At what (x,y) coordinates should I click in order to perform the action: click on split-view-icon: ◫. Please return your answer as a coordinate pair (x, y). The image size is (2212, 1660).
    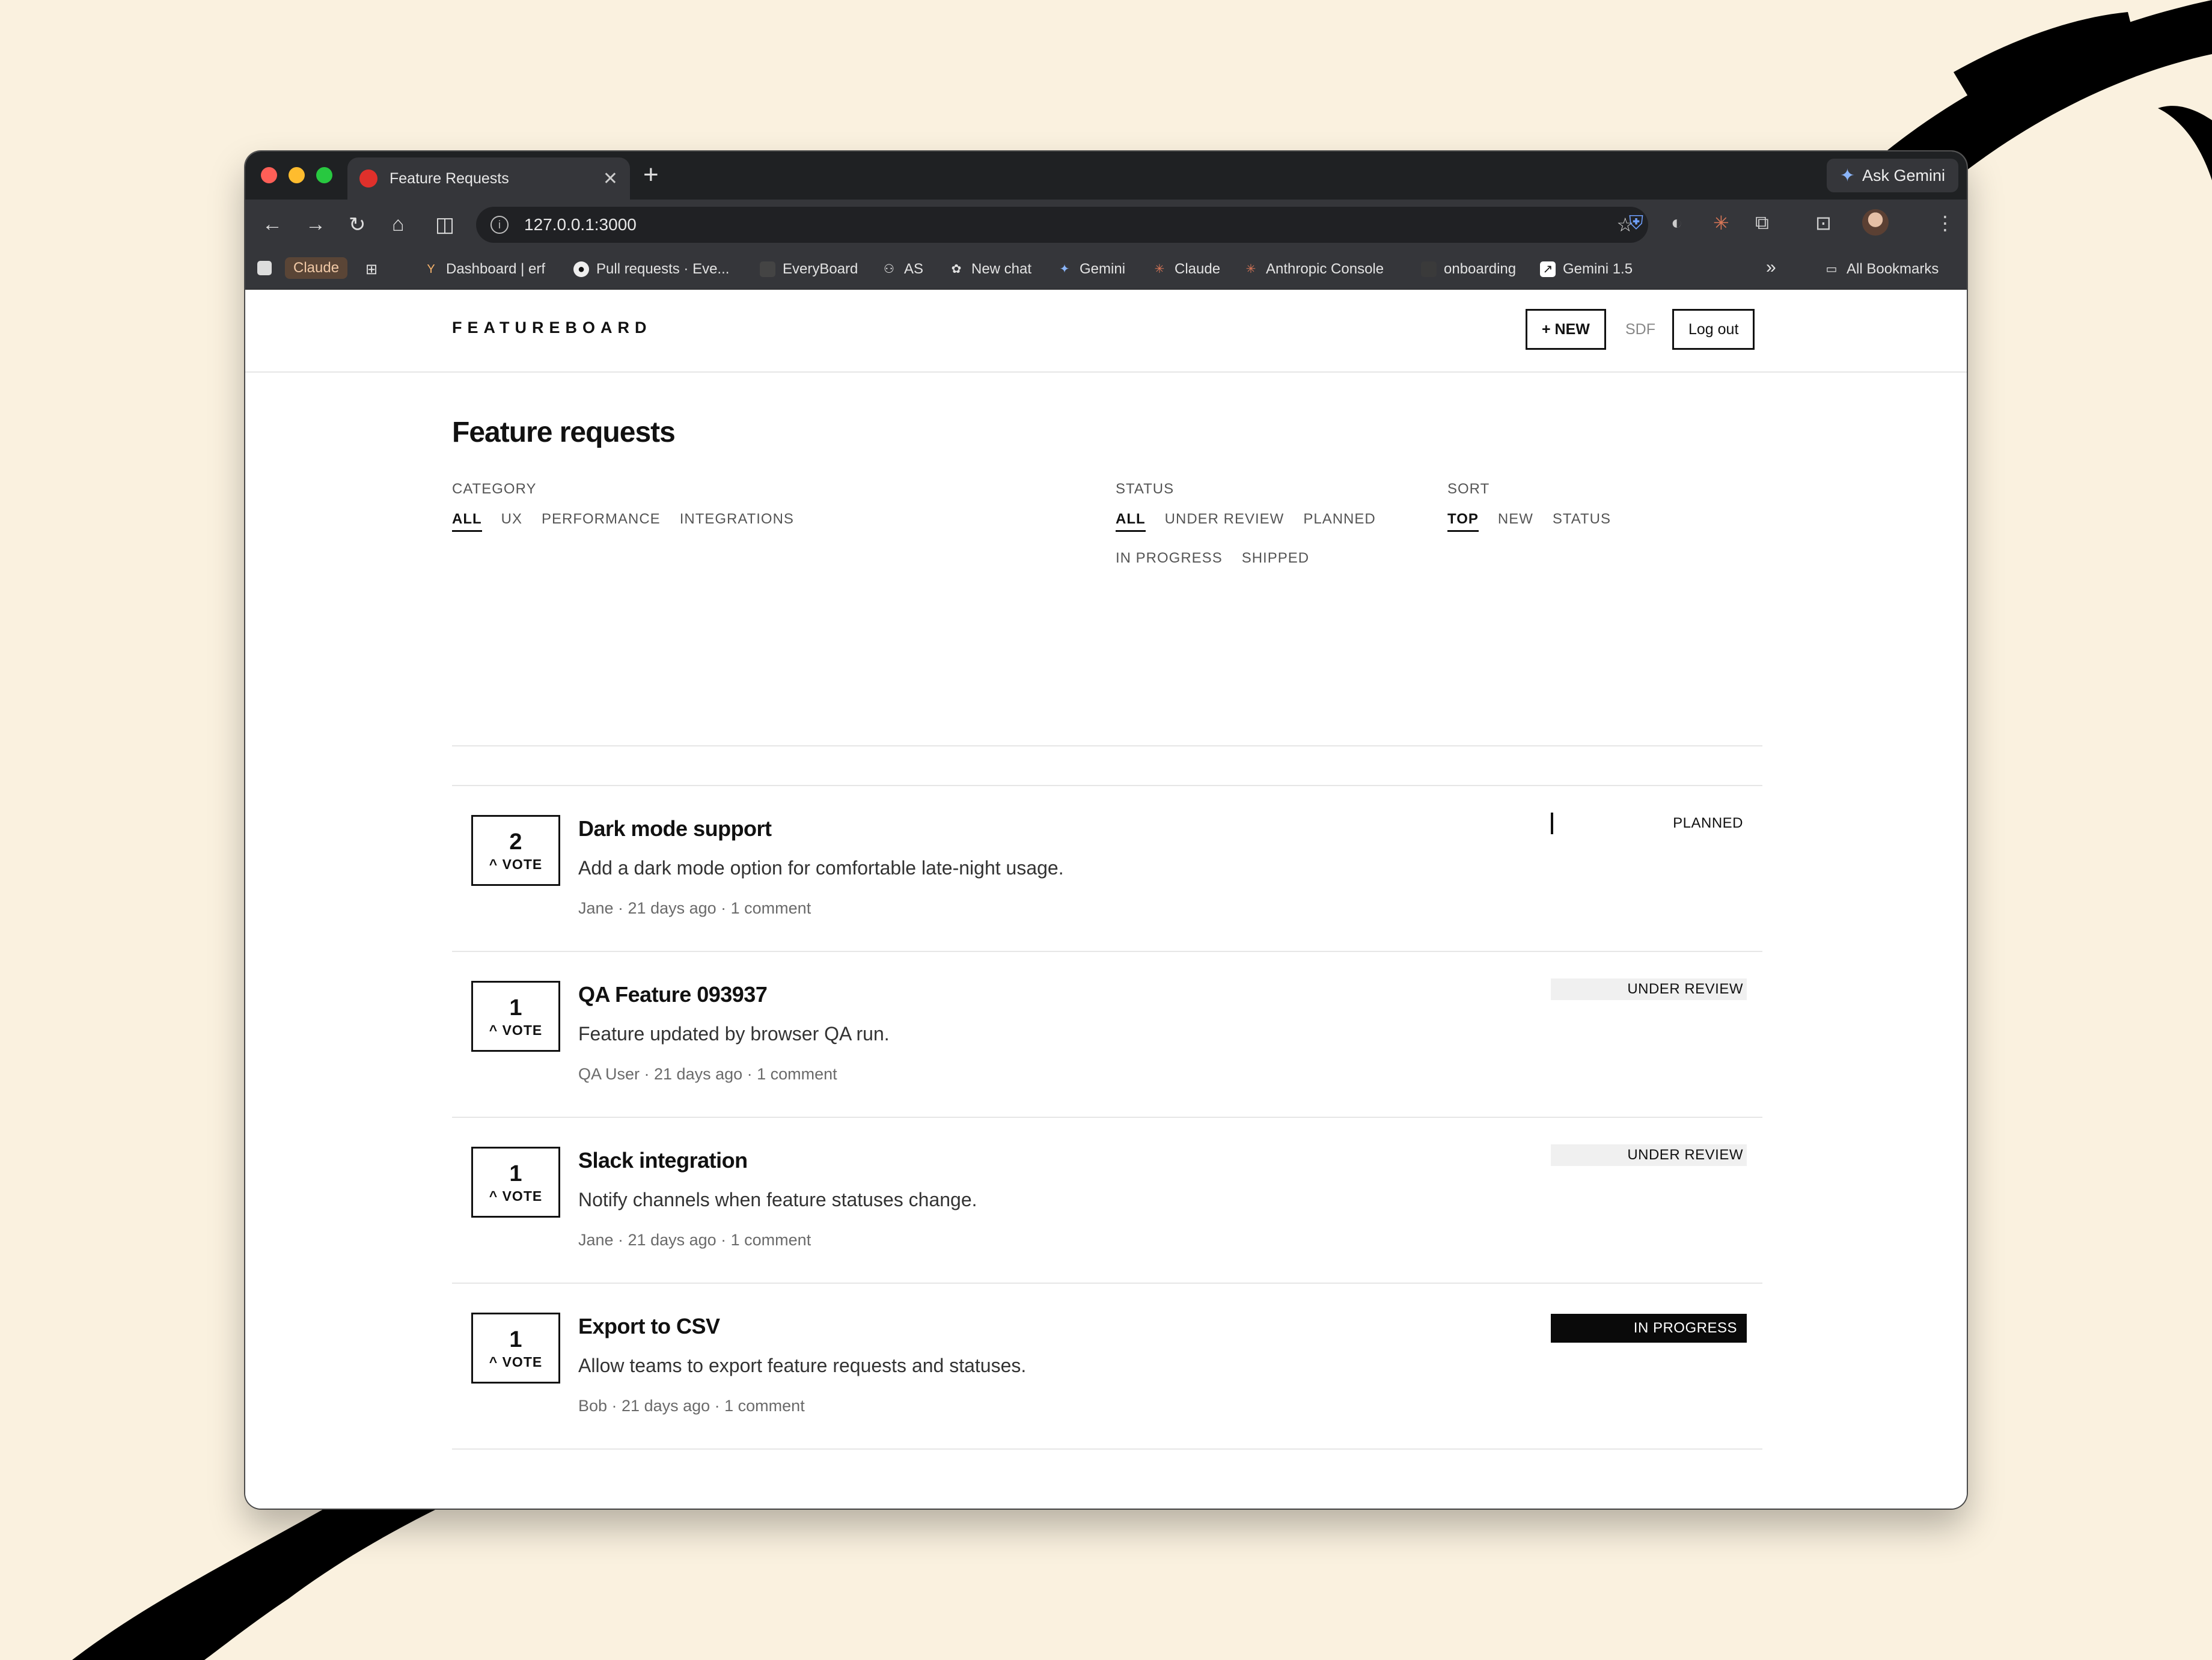
    Looking at the image, I should click on (444, 225).